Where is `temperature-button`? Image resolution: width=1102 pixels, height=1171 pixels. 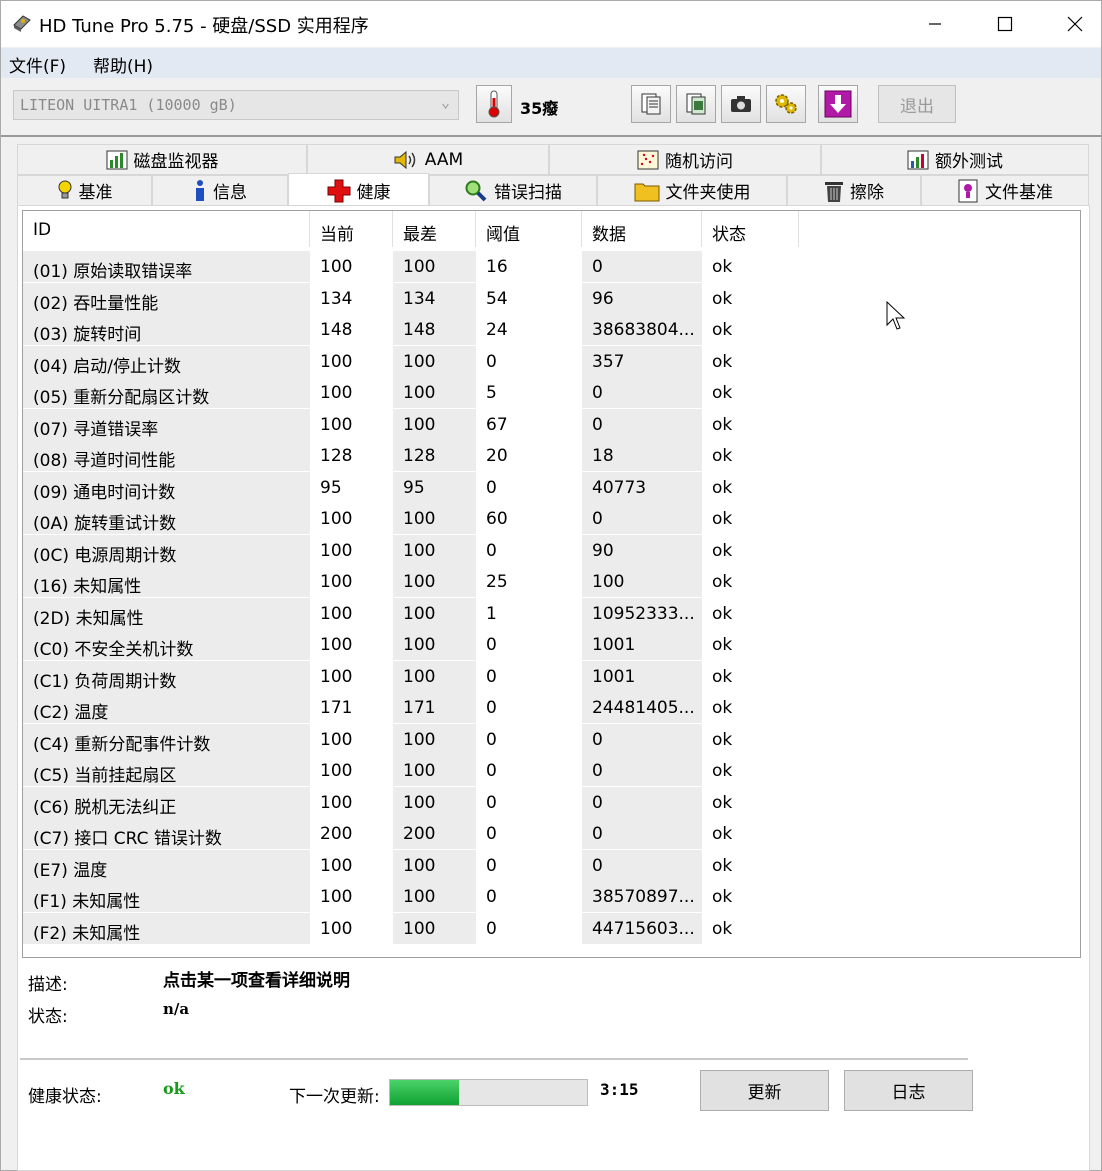 temperature-button is located at coordinates (494, 104).